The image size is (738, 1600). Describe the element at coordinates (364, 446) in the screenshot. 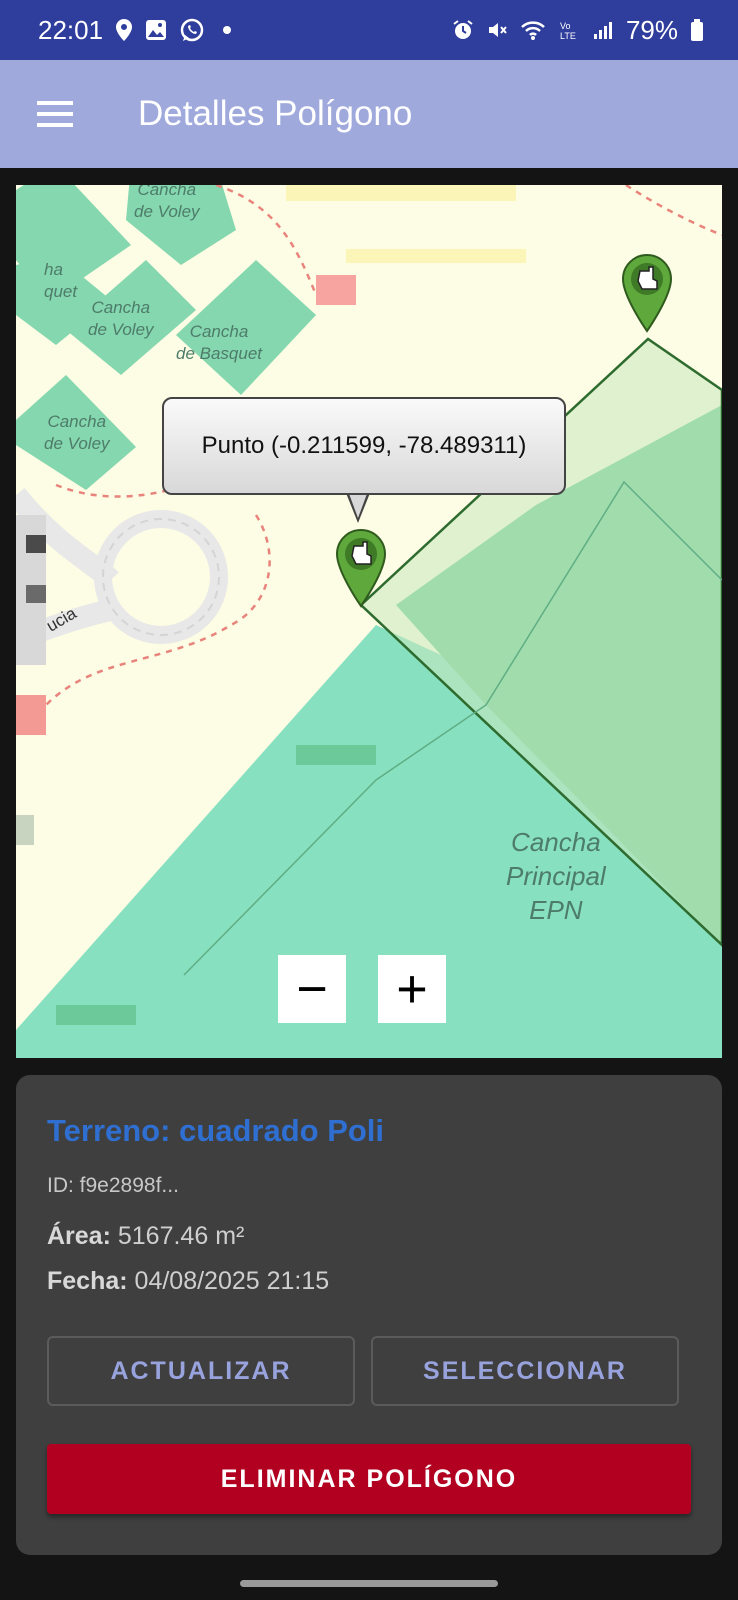

I see `point-tooltip: Punto (-0.211599, -78.489311)` at that location.